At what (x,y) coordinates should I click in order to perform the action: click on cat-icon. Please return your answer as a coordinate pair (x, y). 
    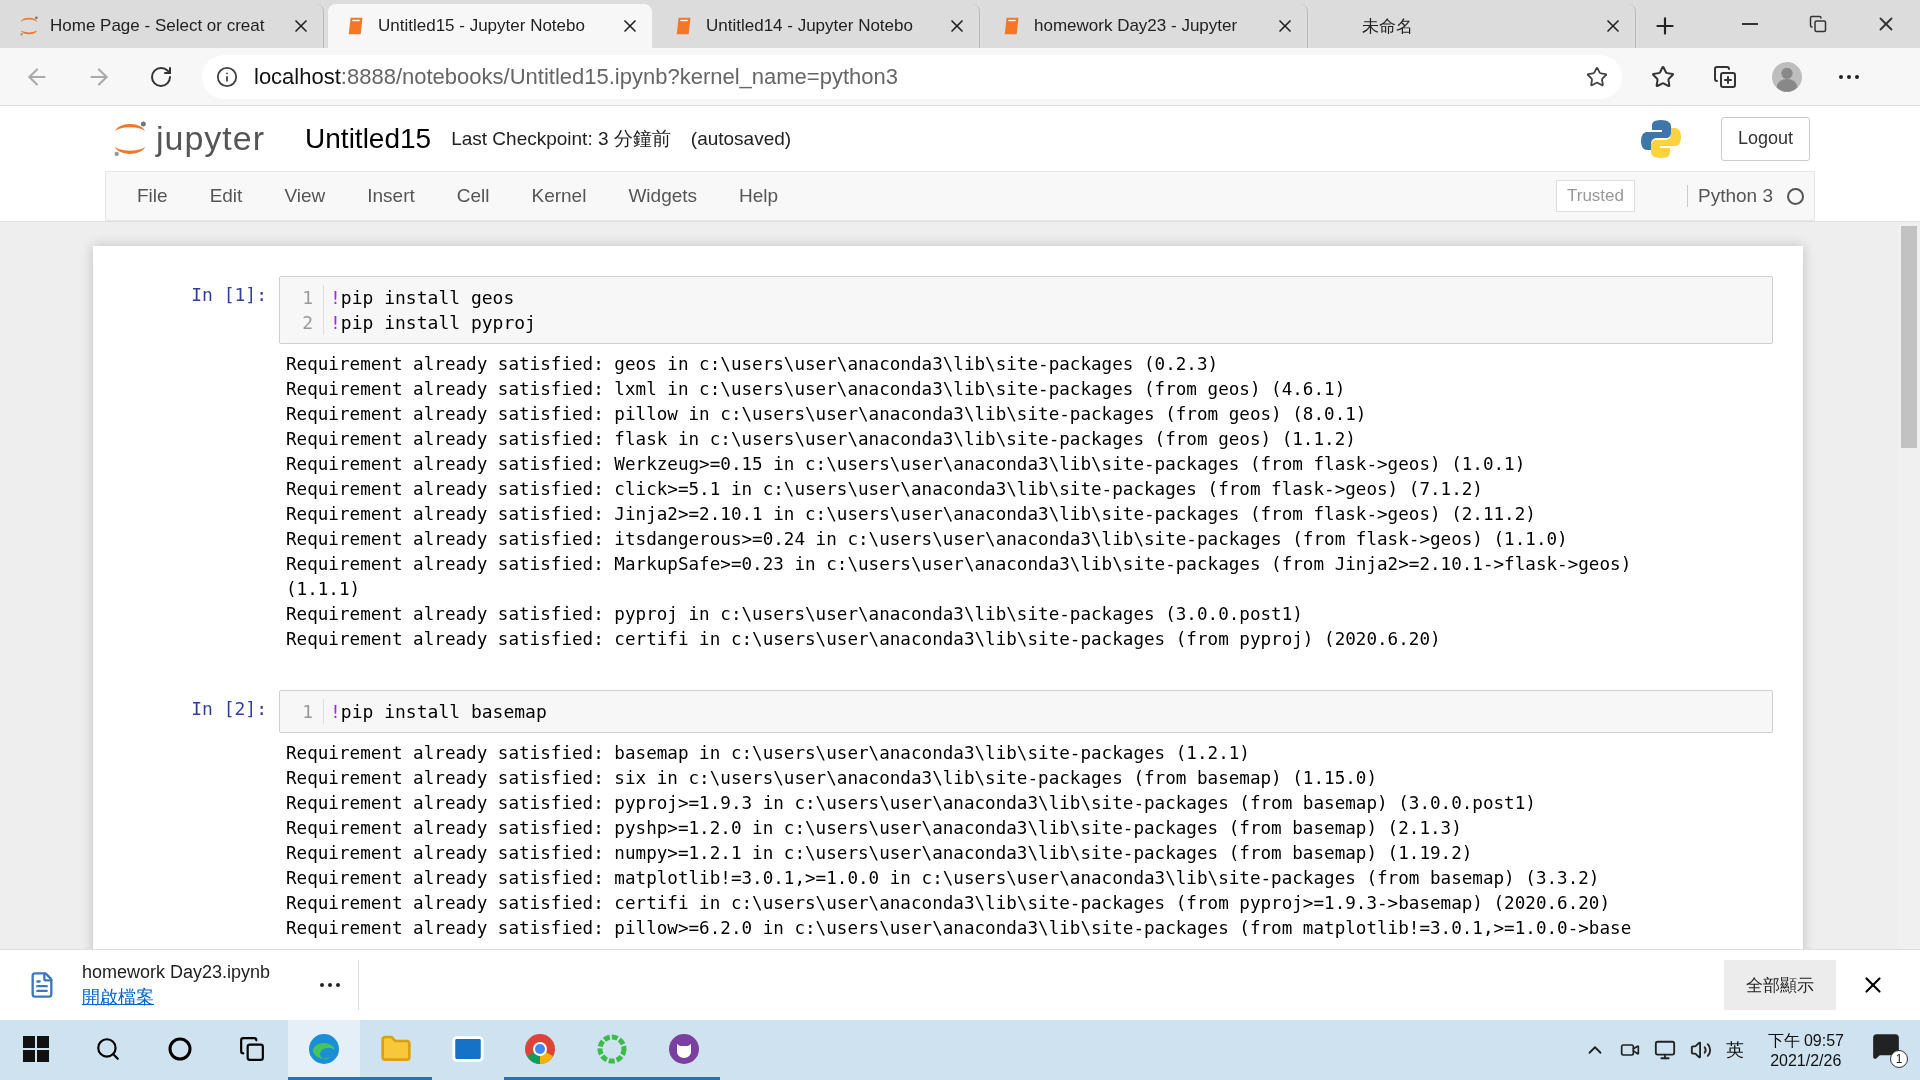
    Looking at the image, I should click on (684, 1048).